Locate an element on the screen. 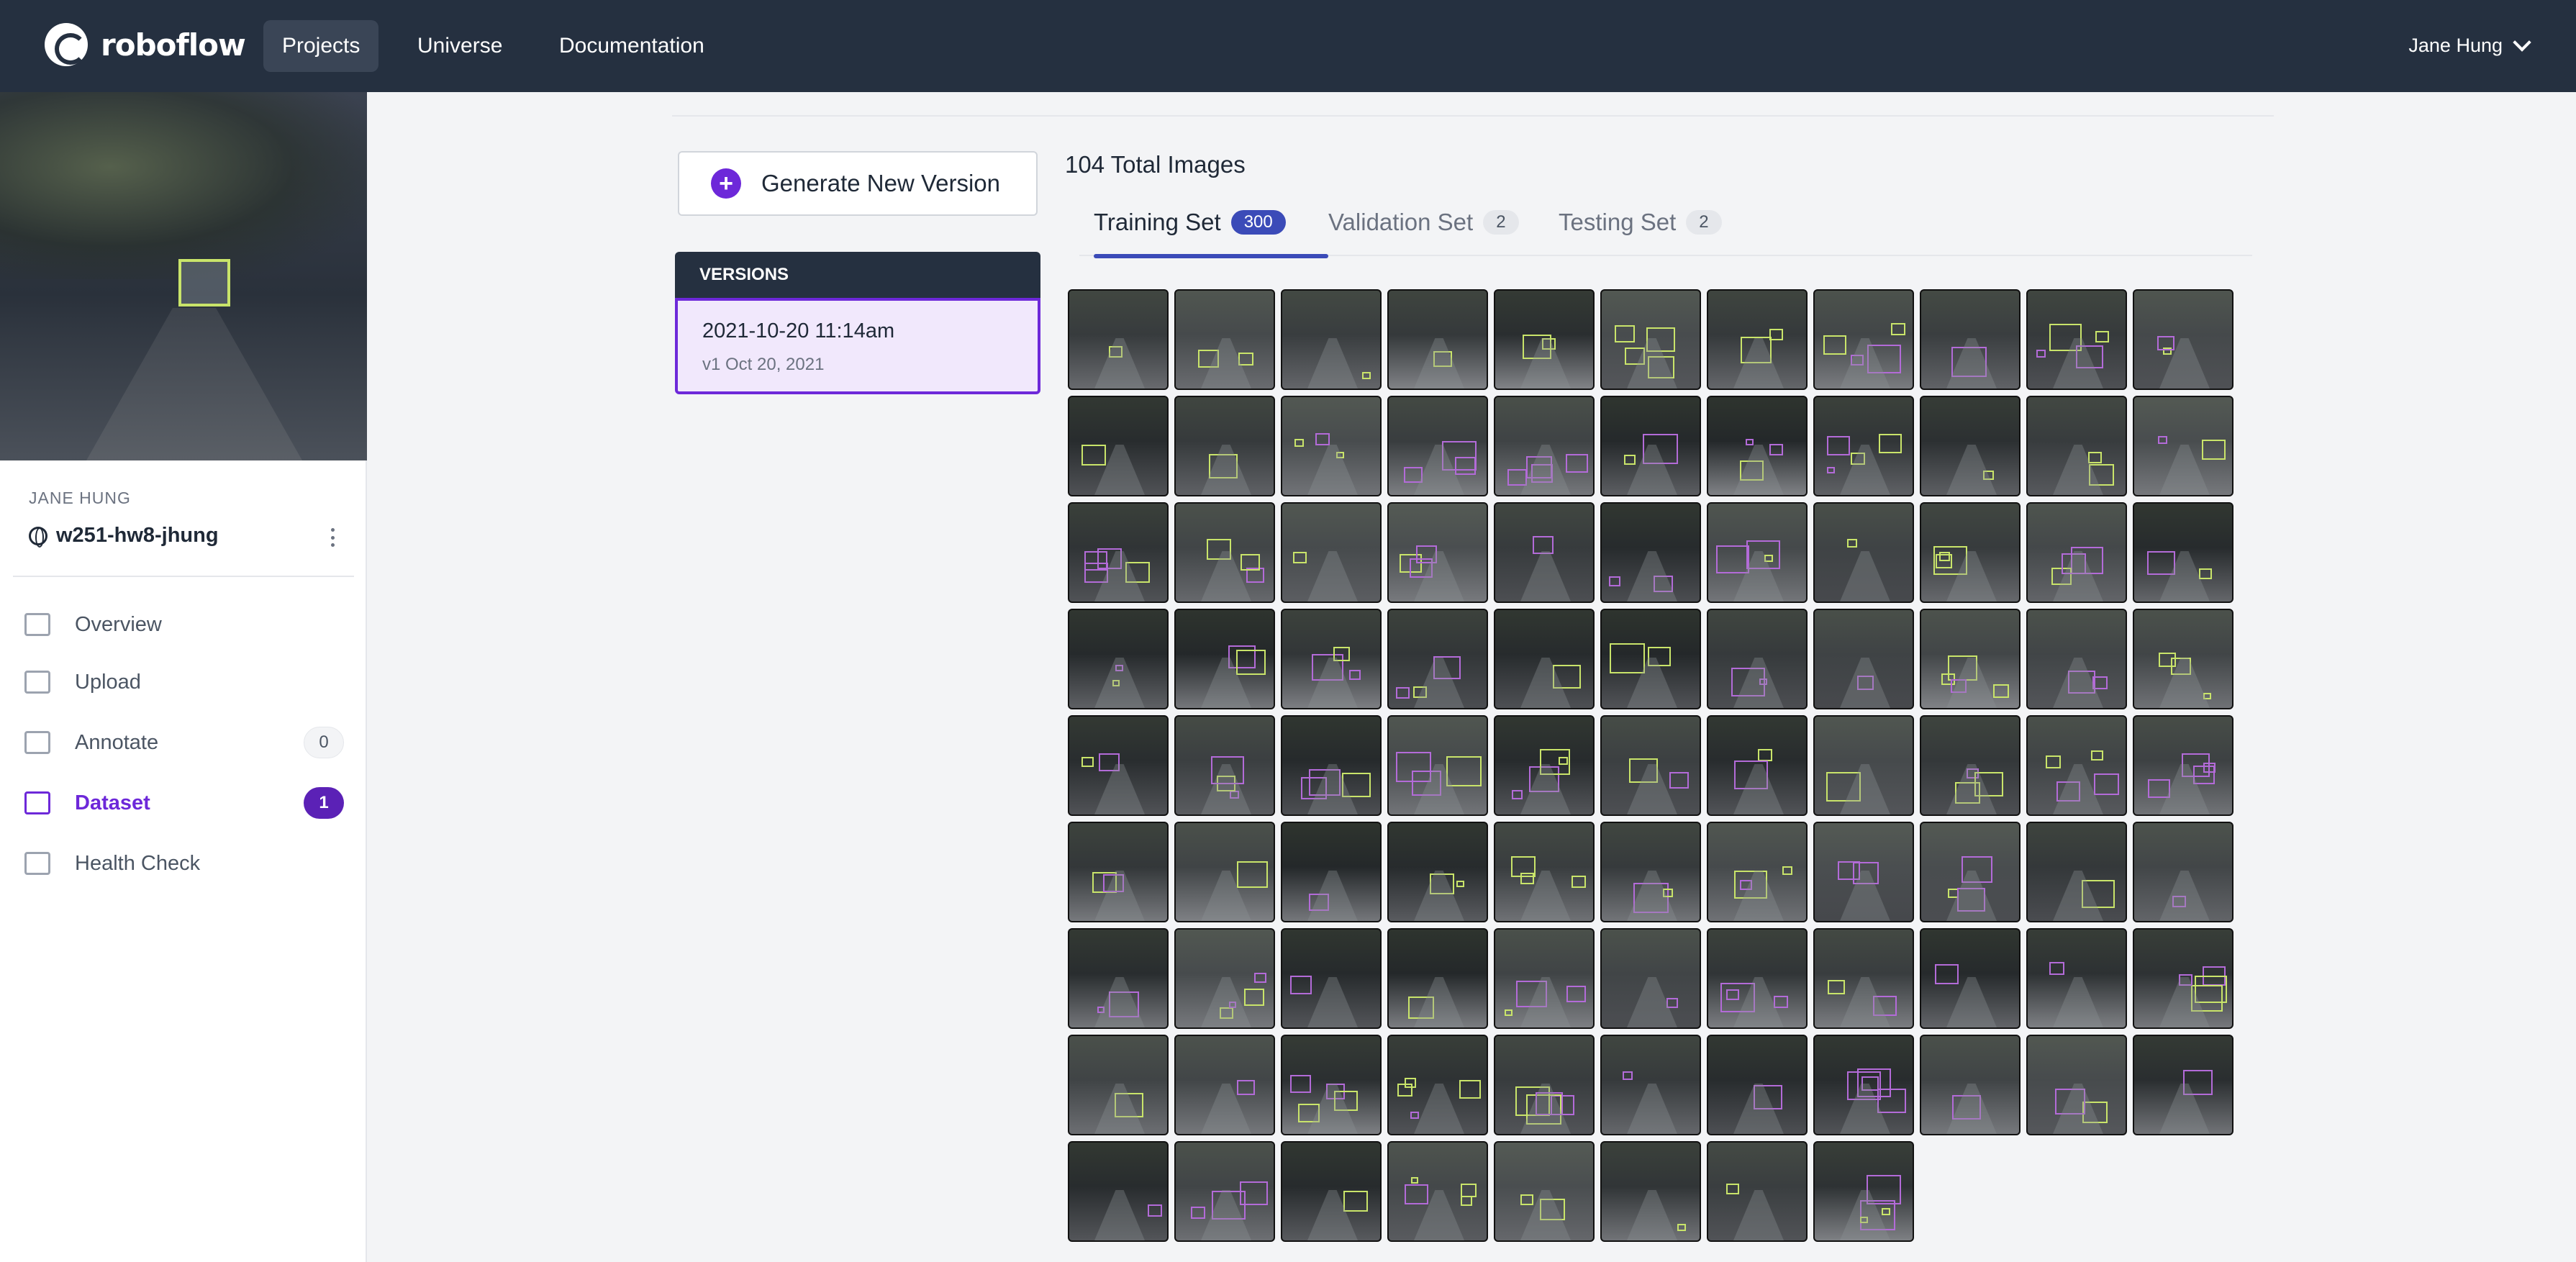 This screenshot has width=2576, height=1262. nav-documentation: Documentation is located at coordinates (631, 46).